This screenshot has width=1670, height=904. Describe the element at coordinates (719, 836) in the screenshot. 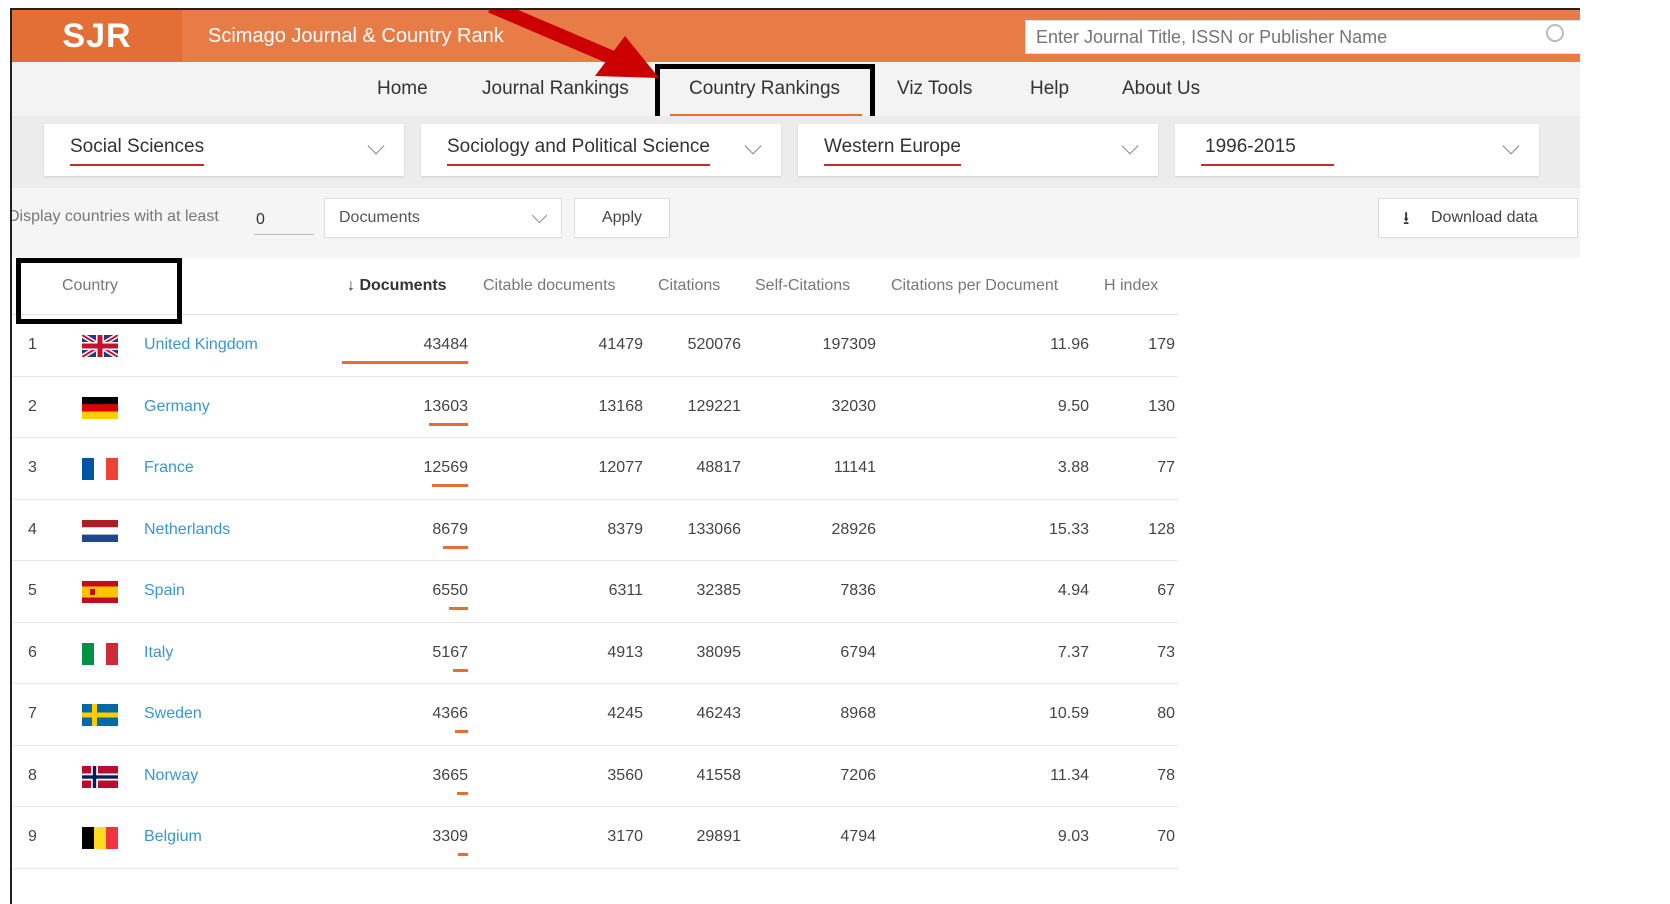

I see `citations-cell: 29891` at that location.